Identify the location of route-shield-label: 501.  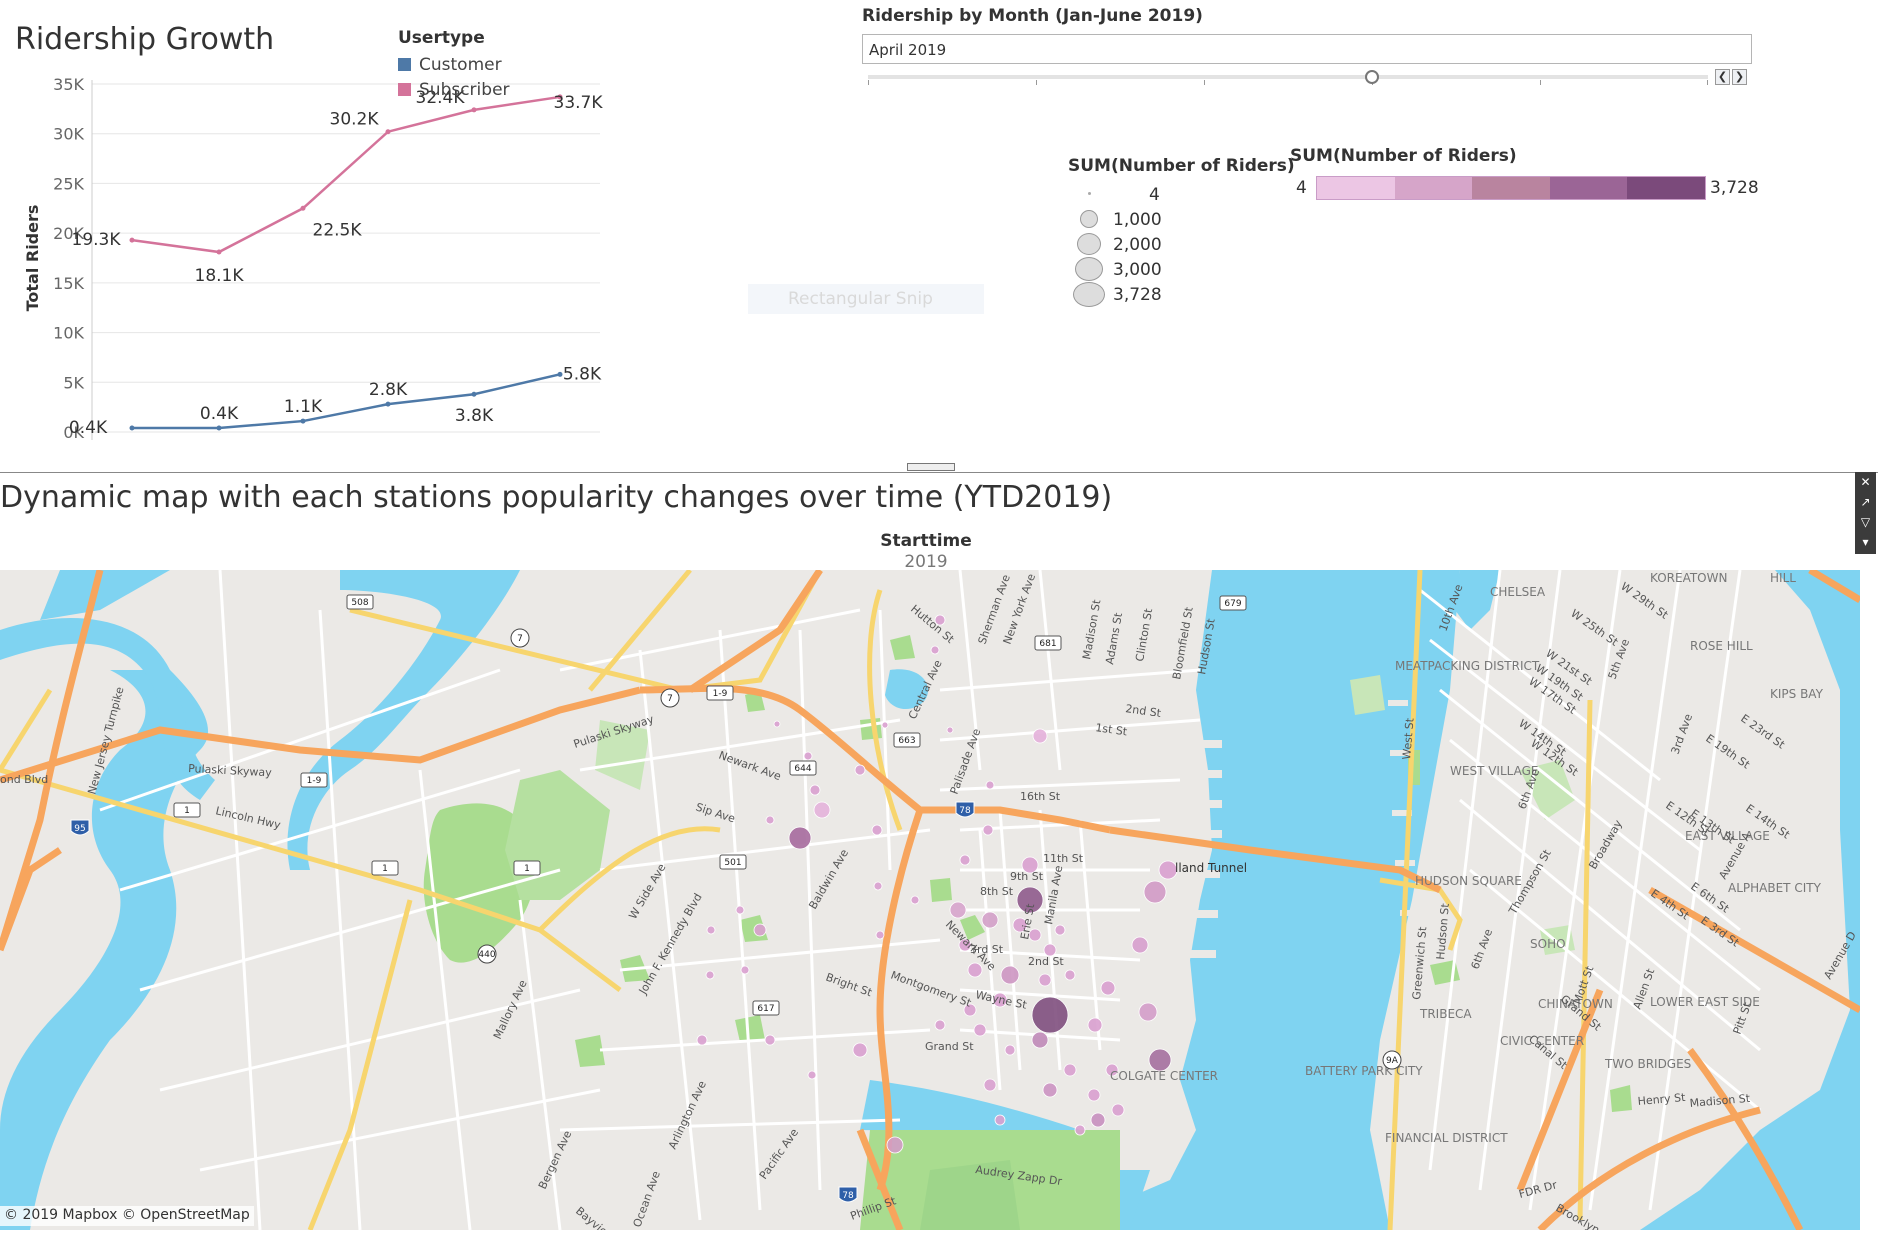
(732, 863).